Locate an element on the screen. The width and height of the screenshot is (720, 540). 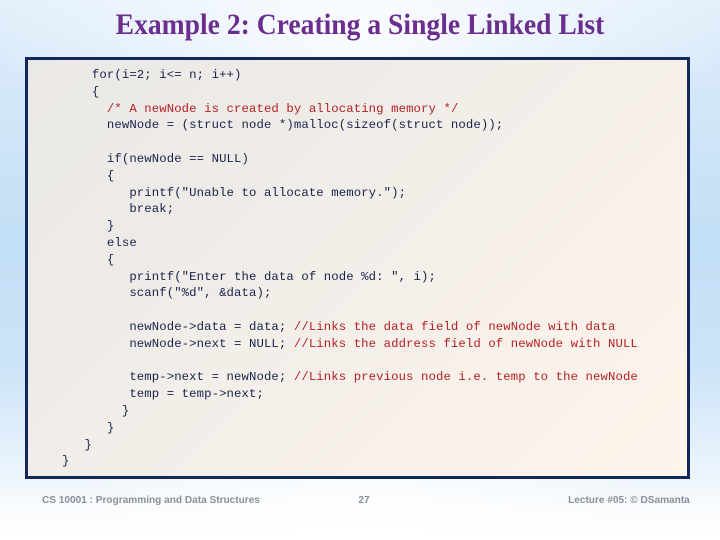
footer-lecture-credit: Lecture #05: © DSamanta is located at coordinates (629, 500).